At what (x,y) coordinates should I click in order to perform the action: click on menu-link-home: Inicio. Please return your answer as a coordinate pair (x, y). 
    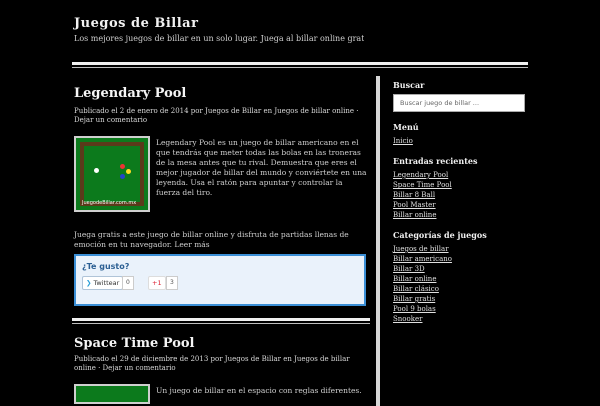
    Looking at the image, I should click on (460, 141).